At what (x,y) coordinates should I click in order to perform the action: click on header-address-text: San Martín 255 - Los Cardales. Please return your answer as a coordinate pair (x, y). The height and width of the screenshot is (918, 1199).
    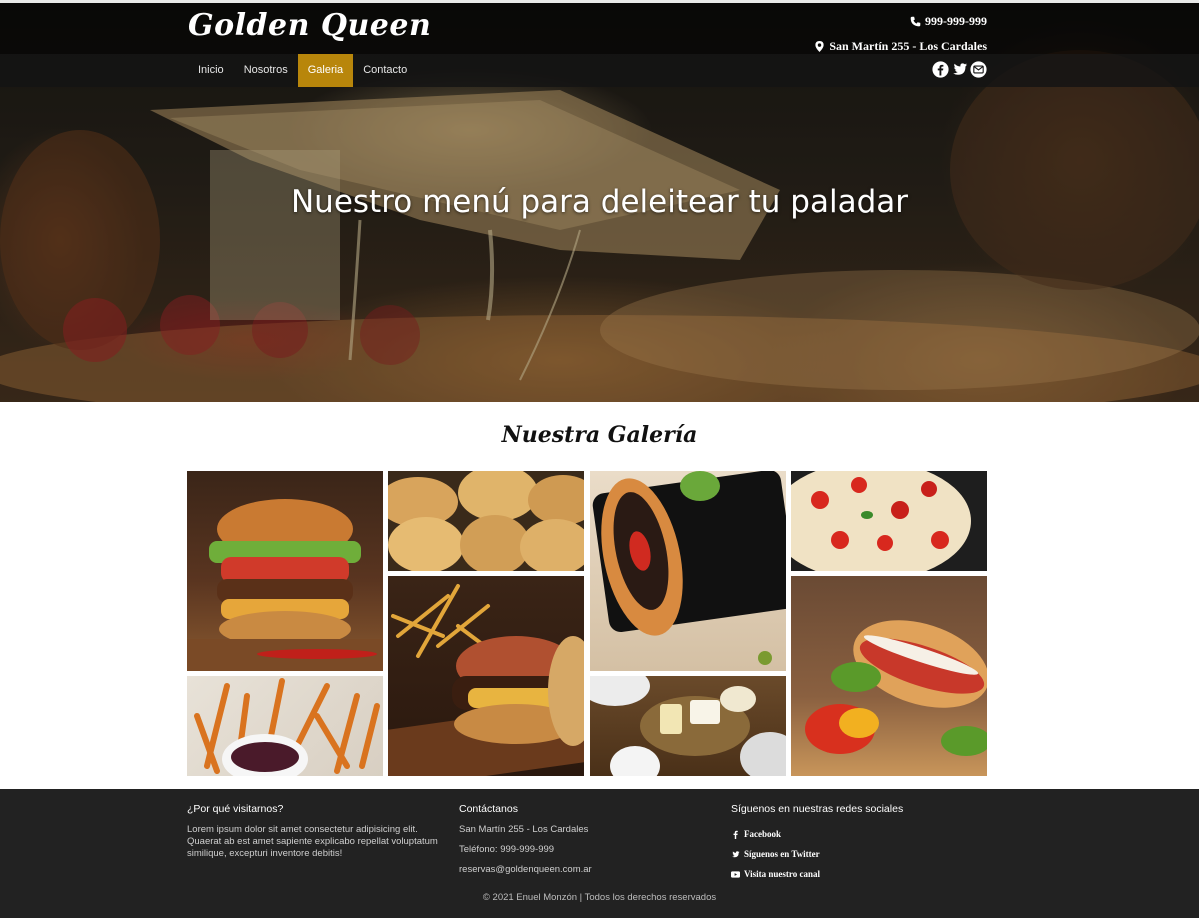
    Looking at the image, I should click on (908, 46).